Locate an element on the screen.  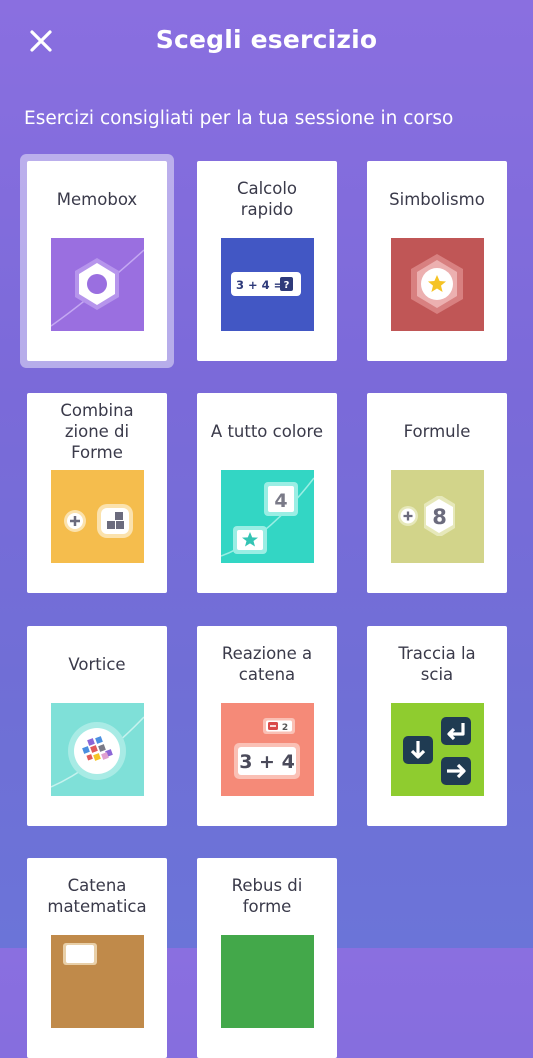
svg-text: 2 is located at coordinates (285, 728).